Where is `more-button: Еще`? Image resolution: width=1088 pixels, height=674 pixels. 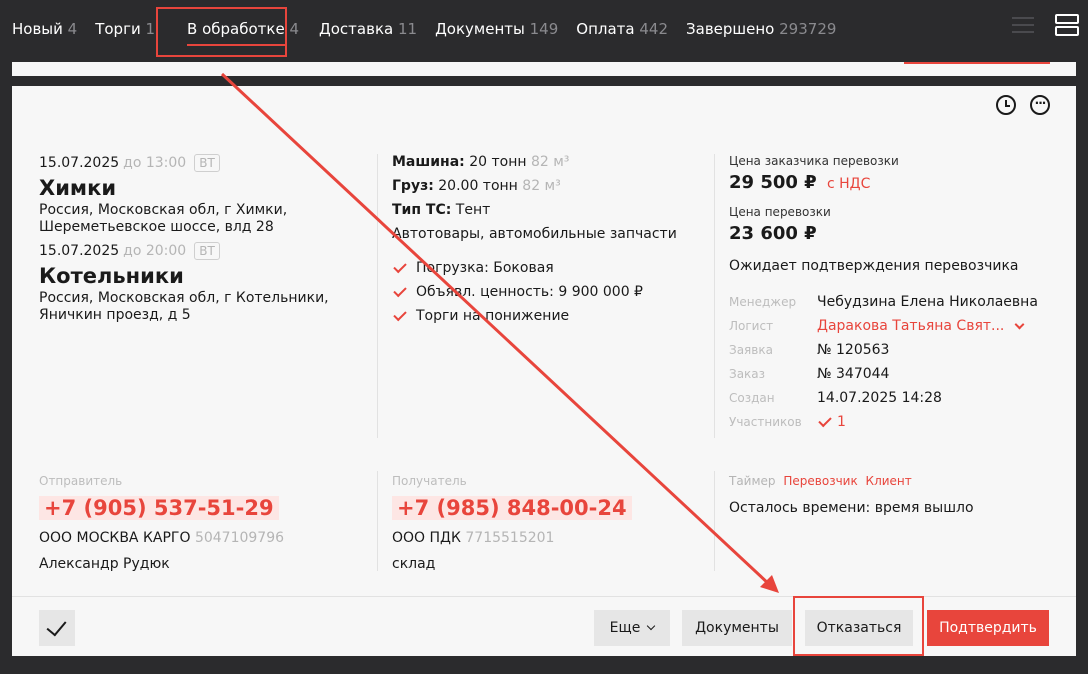 more-button: Еще is located at coordinates (632, 628).